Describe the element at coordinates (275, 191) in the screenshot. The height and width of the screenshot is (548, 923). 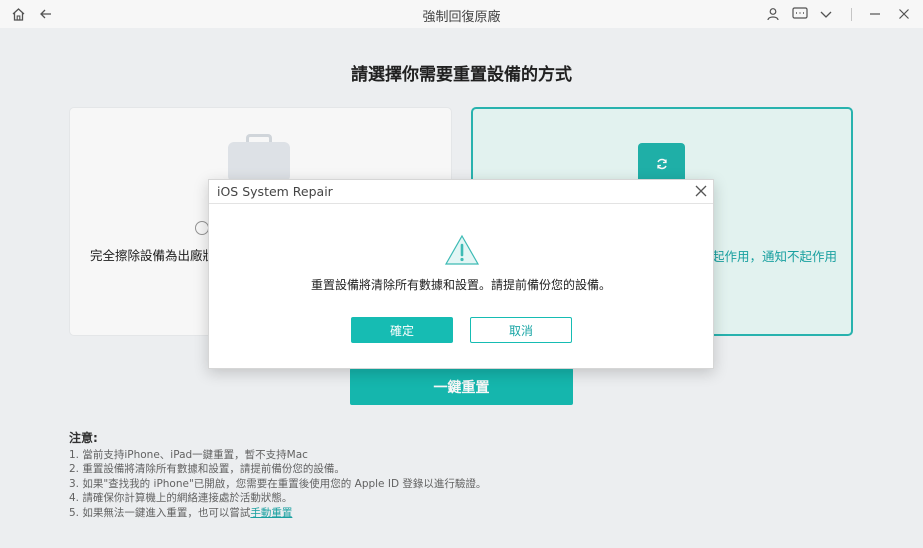
I see `dialog-title: iOS System Repair` at that location.